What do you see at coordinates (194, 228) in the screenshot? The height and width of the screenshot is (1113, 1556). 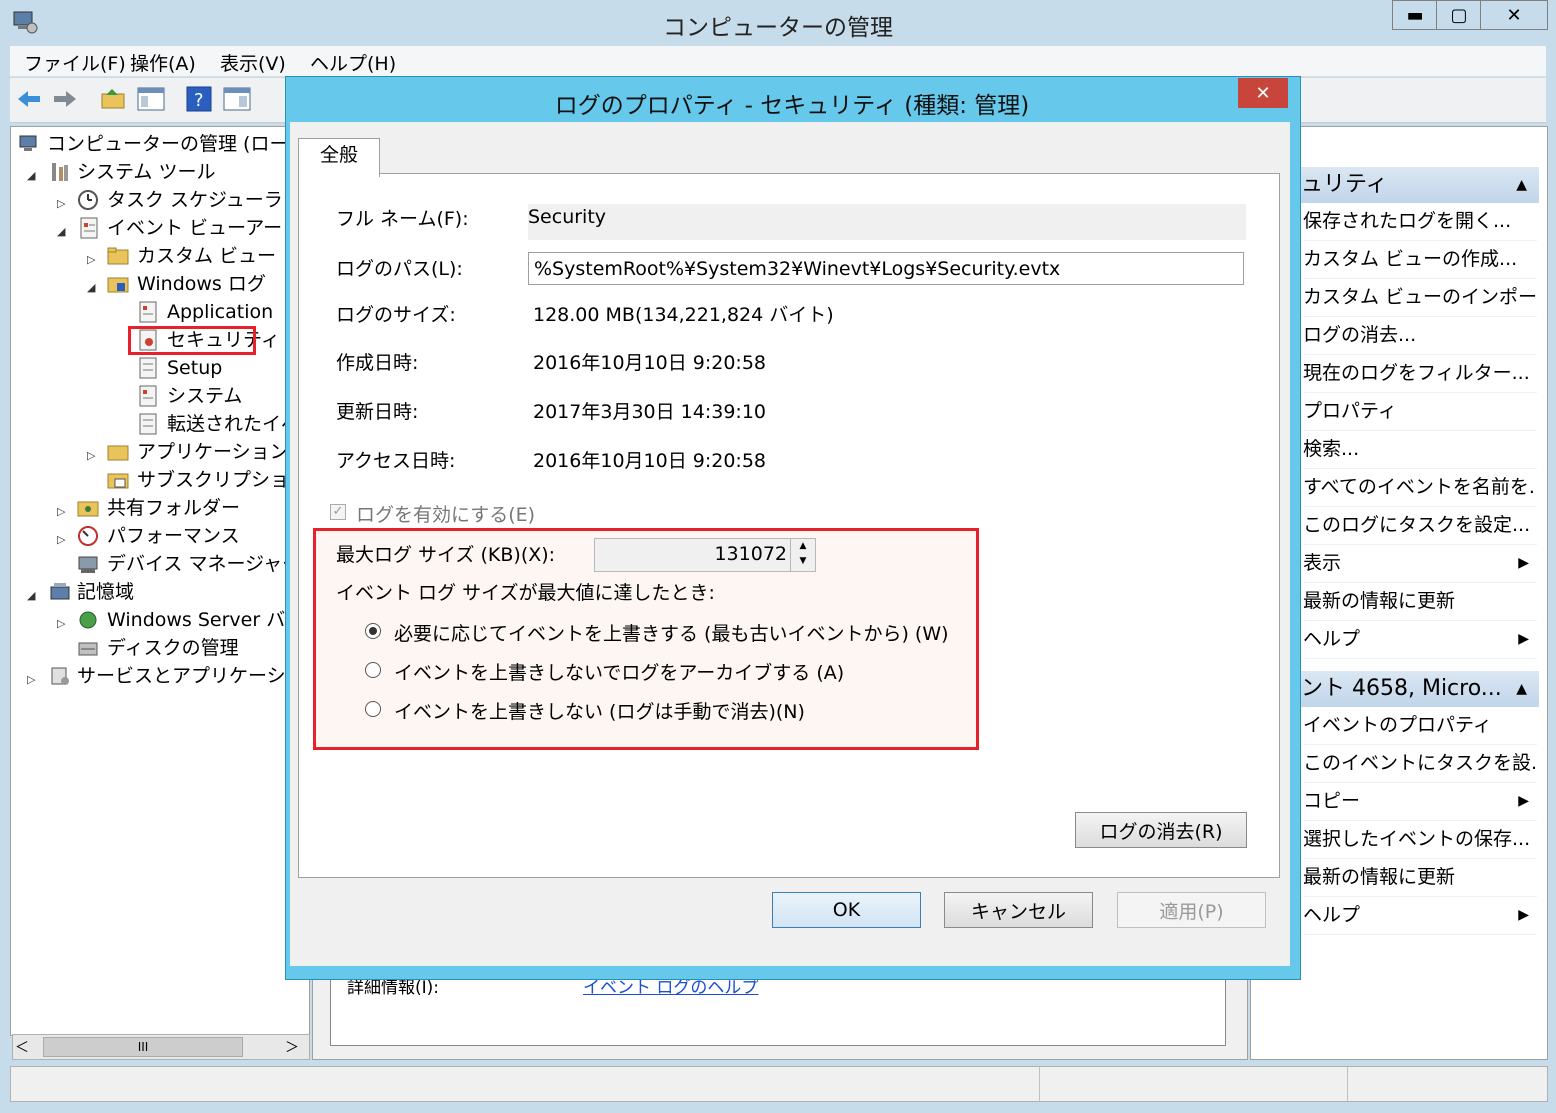 I see `tree-item-event-viewer: イベント ビューアー` at bounding box center [194, 228].